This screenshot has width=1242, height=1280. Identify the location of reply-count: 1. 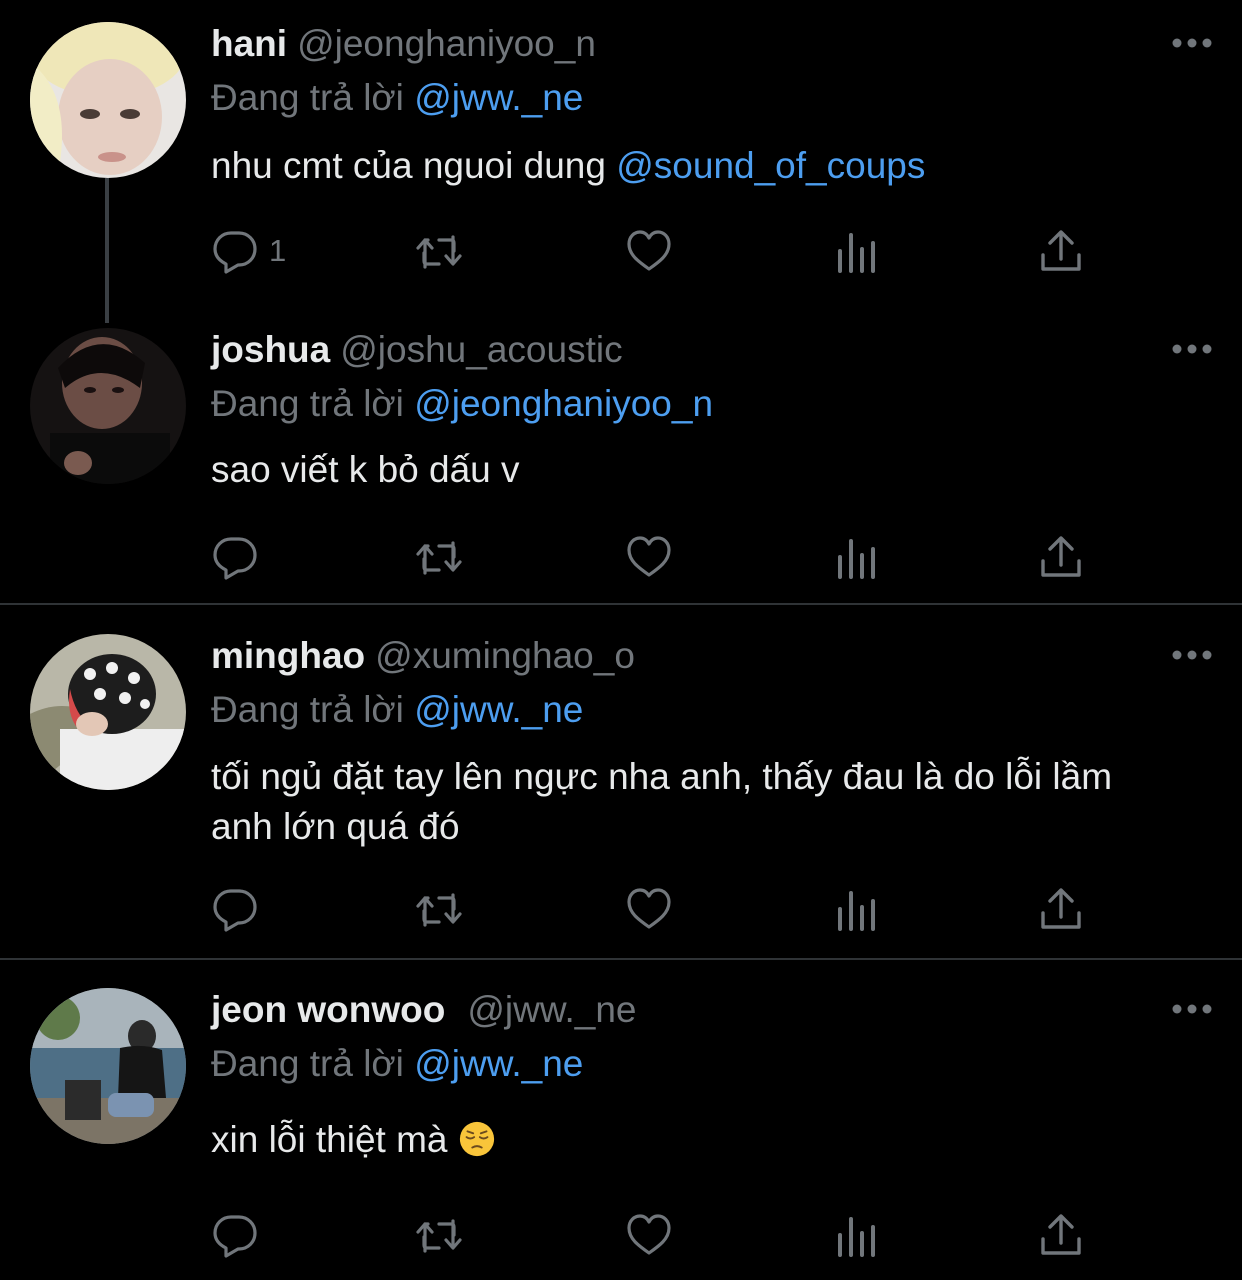
(278, 250).